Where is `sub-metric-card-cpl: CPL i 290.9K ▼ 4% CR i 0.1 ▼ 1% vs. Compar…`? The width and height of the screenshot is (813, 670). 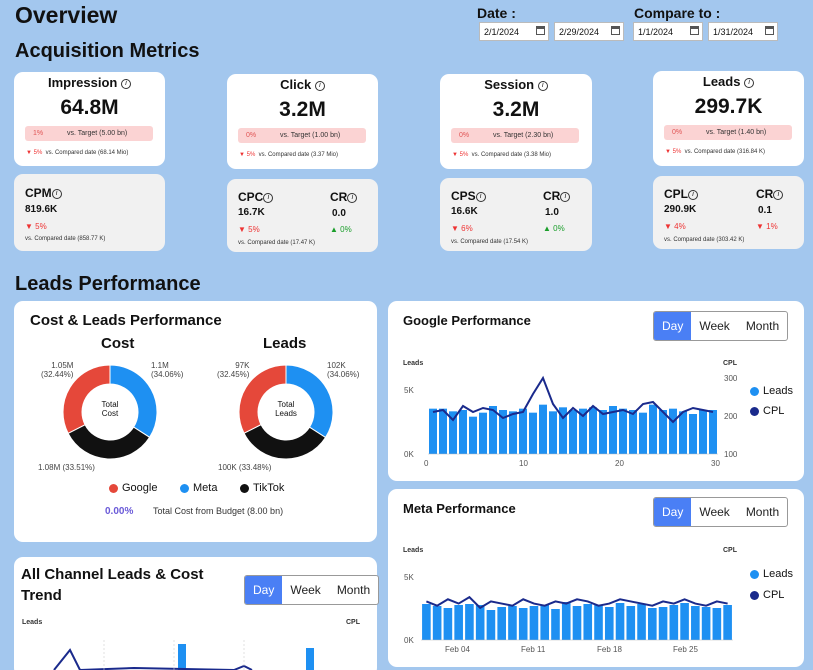
sub-metric-card-cpl: CPL i 290.9K ▼ 4% CR i 0.1 ▼ 1% vs. Compar… is located at coordinates (728, 212).